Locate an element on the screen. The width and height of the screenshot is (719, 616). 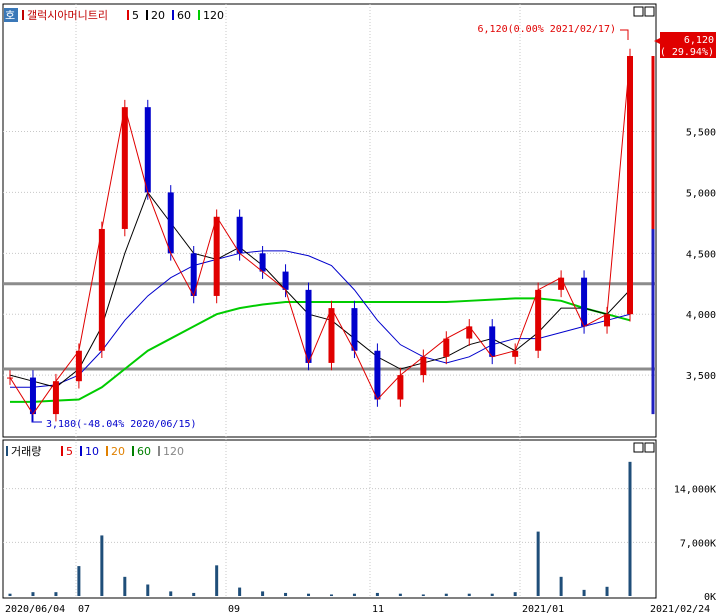
panel-tab-label: 호 is located at coordinates (10, 15).